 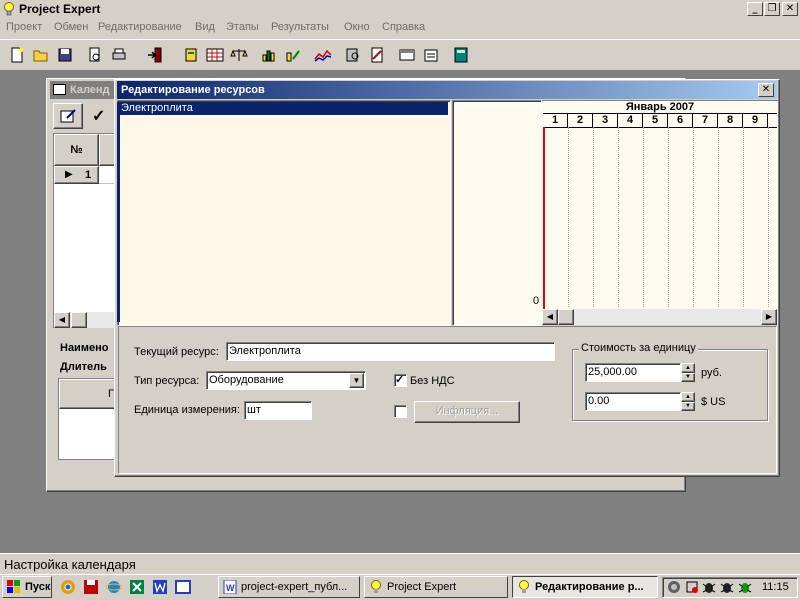 I want to click on start-button: Пуск, so click(x=27, y=587).